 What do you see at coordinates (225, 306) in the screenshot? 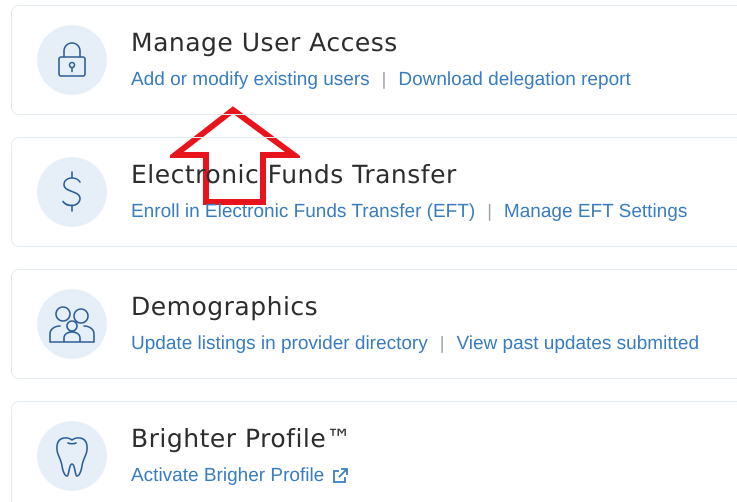
I see `card-title: Demographics` at bounding box center [225, 306].